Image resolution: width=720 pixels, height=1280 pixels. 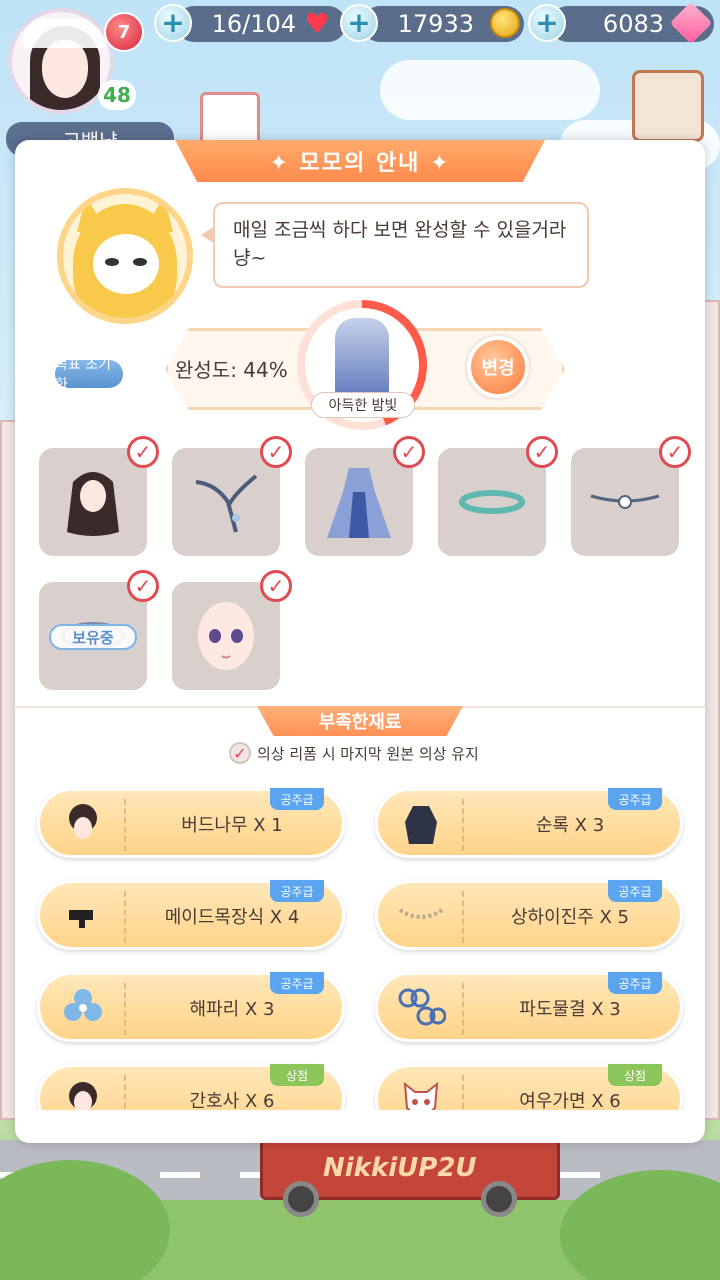 What do you see at coordinates (570, 1009) in the screenshot?
I see `material-name: 파도물결 X 3` at bounding box center [570, 1009].